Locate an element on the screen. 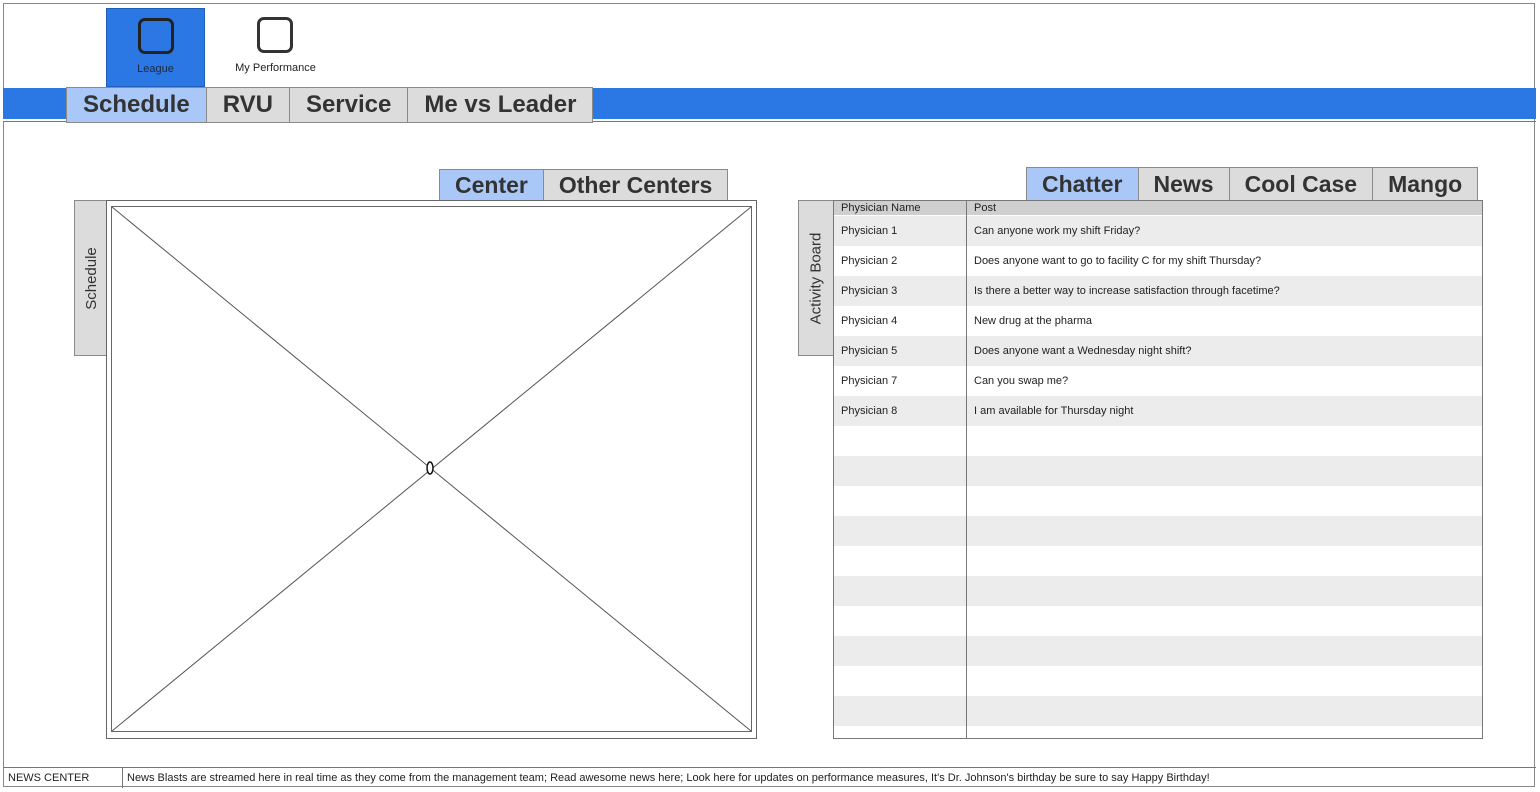 This screenshot has height=792, width=1540. tab-chatter: Chatter is located at coordinates (1082, 184).